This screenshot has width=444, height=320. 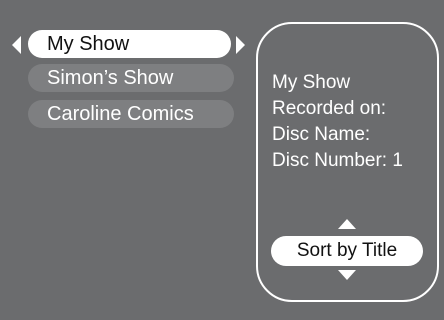 I want to click on list-item-simons-show: Simon’s Show, so click(x=131, y=78).